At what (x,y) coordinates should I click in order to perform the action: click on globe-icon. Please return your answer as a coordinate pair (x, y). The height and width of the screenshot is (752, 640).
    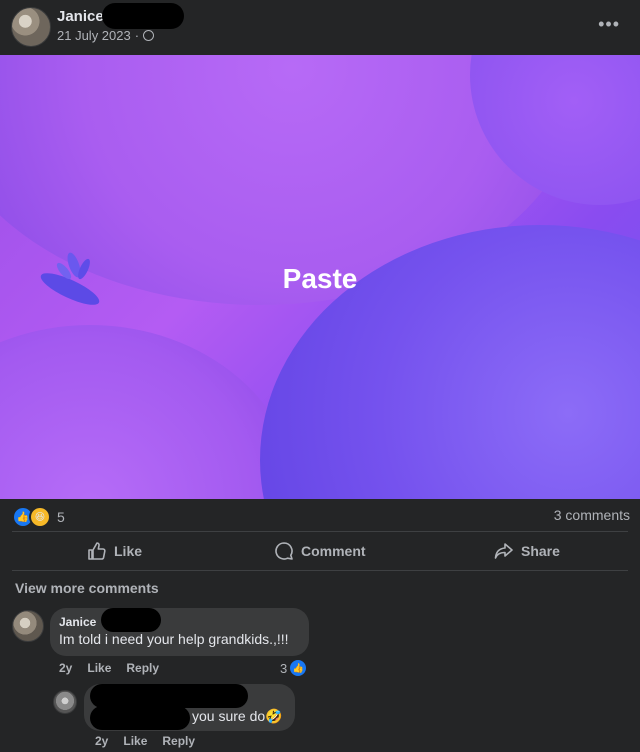
    Looking at the image, I should click on (149, 35).